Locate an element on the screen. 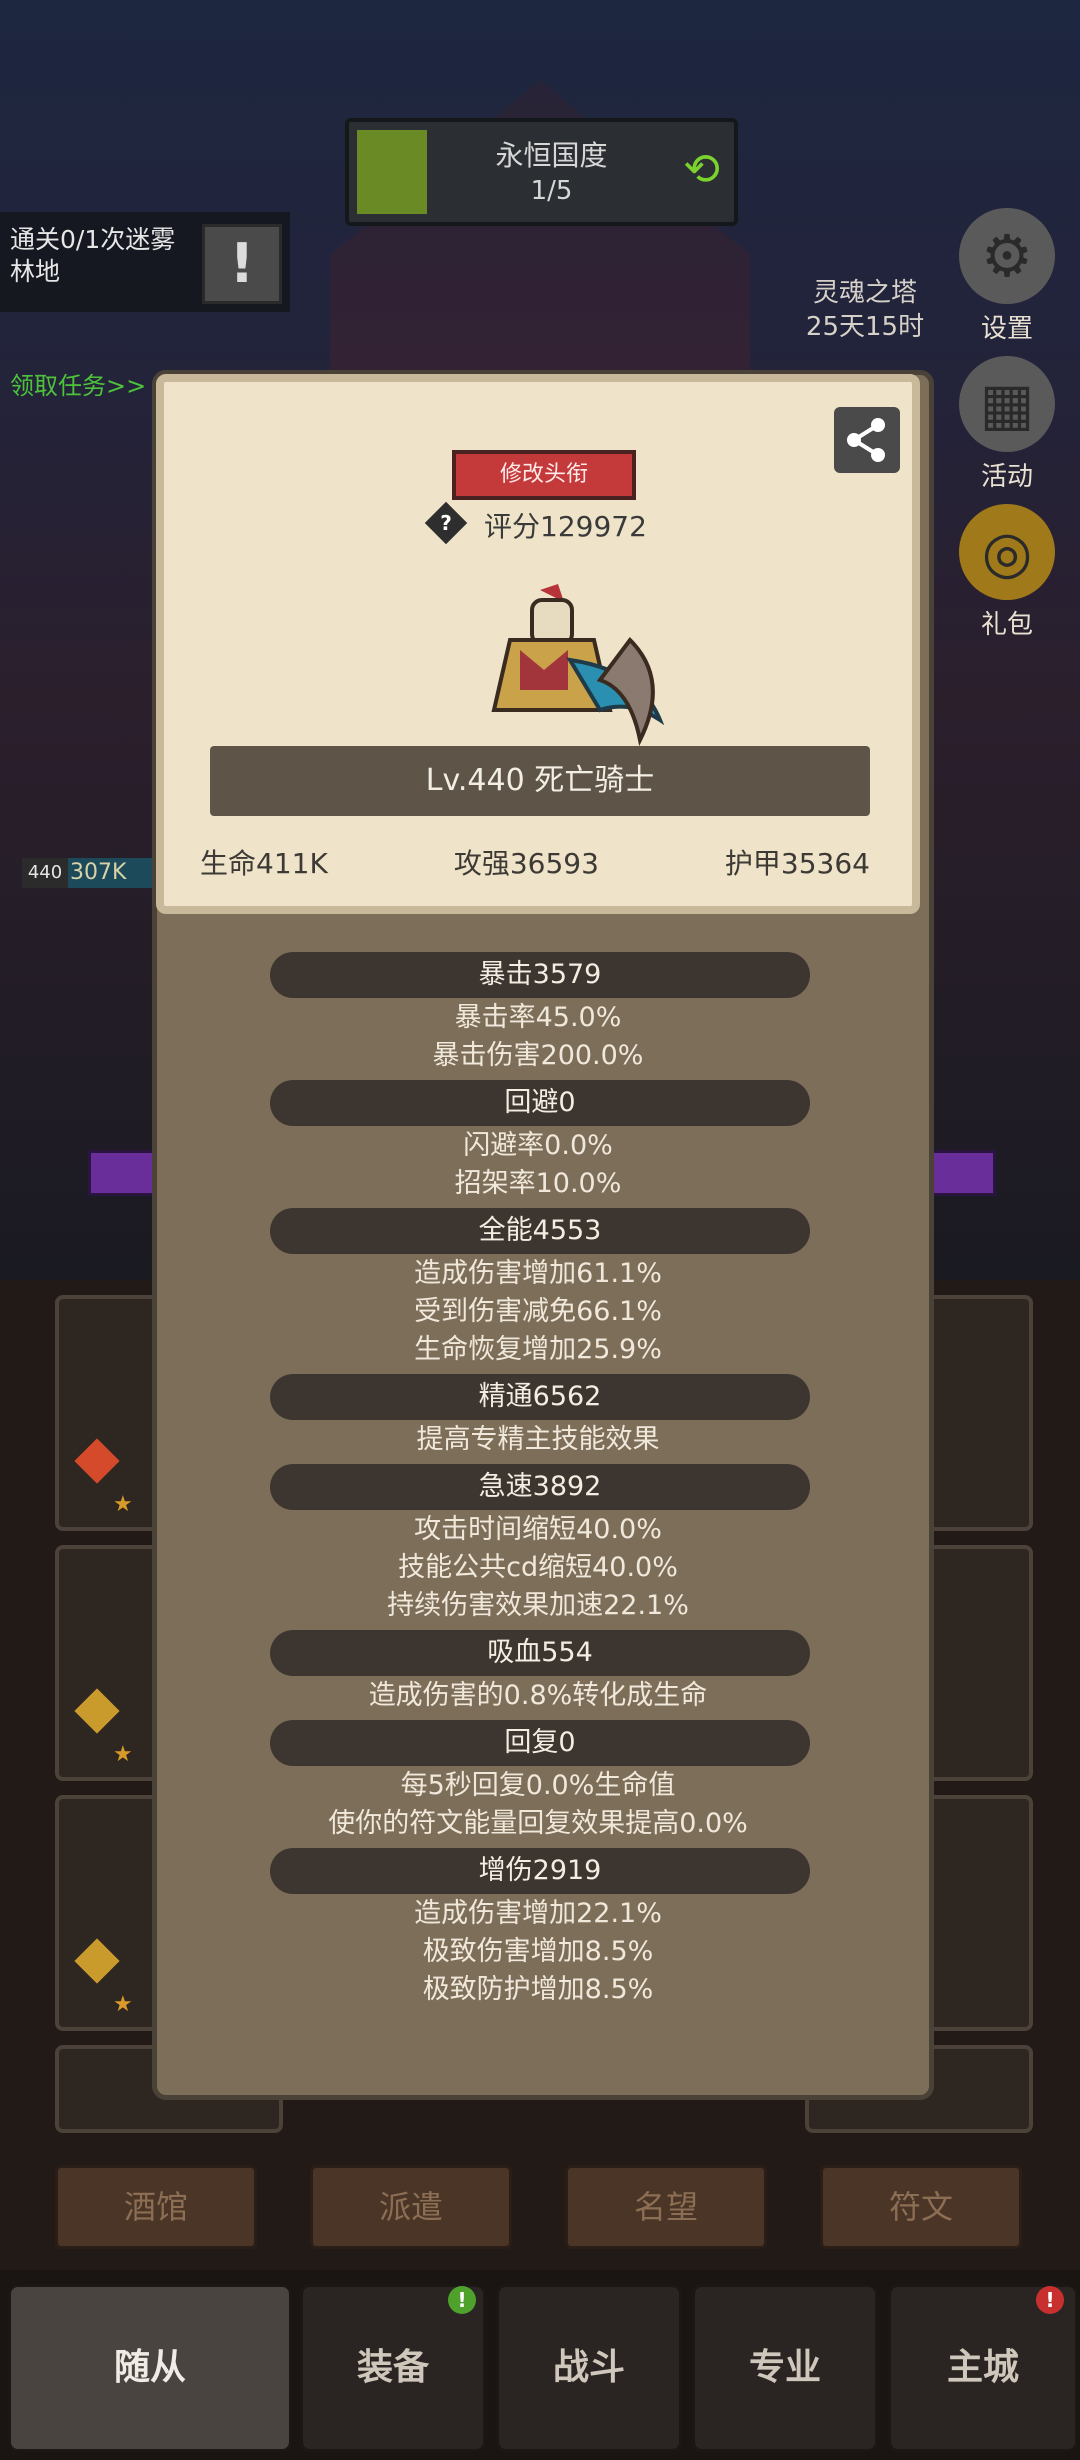 This screenshot has height=2460, width=1080. attribute-detail: 暴击率45.0% is located at coordinates (538, 1017).